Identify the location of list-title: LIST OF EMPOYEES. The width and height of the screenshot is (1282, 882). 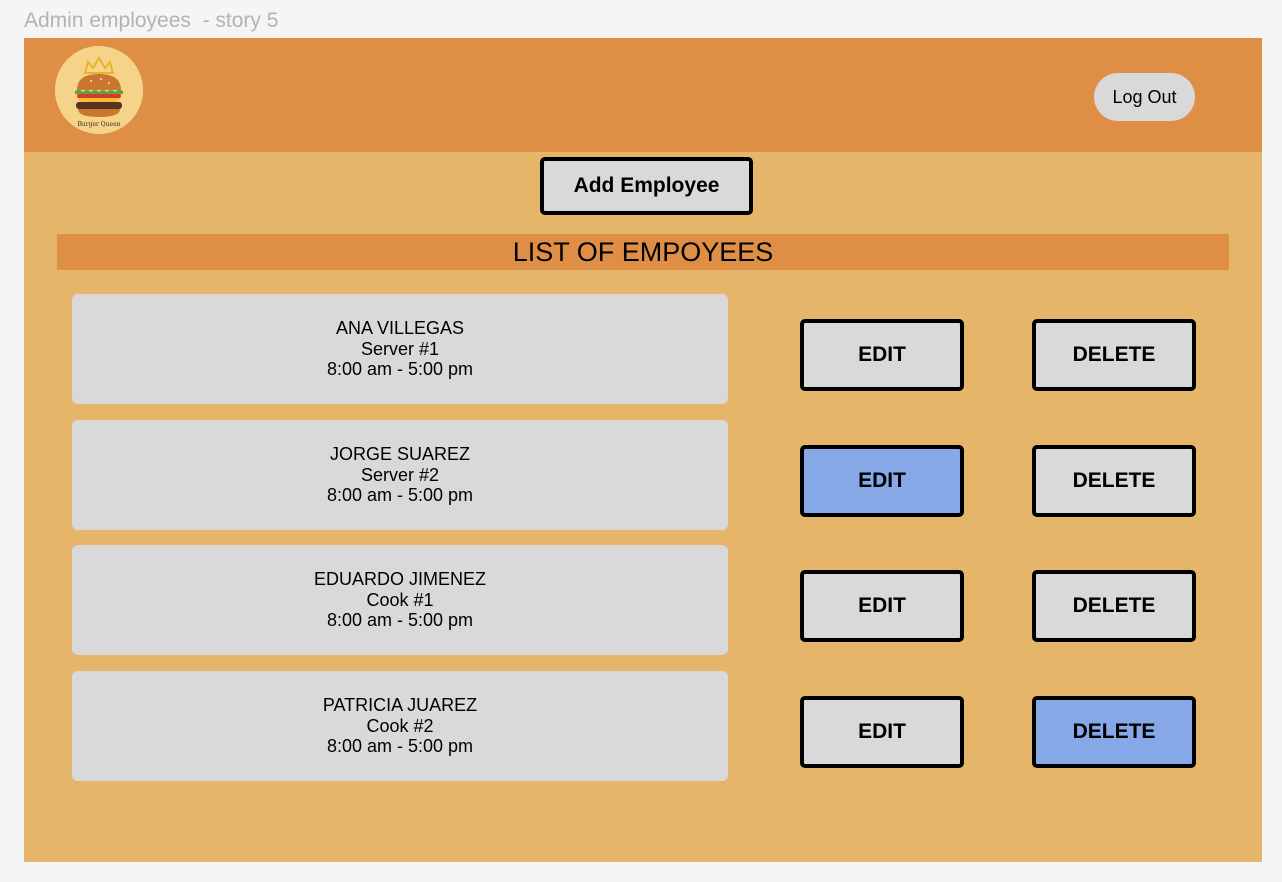
(643, 252).